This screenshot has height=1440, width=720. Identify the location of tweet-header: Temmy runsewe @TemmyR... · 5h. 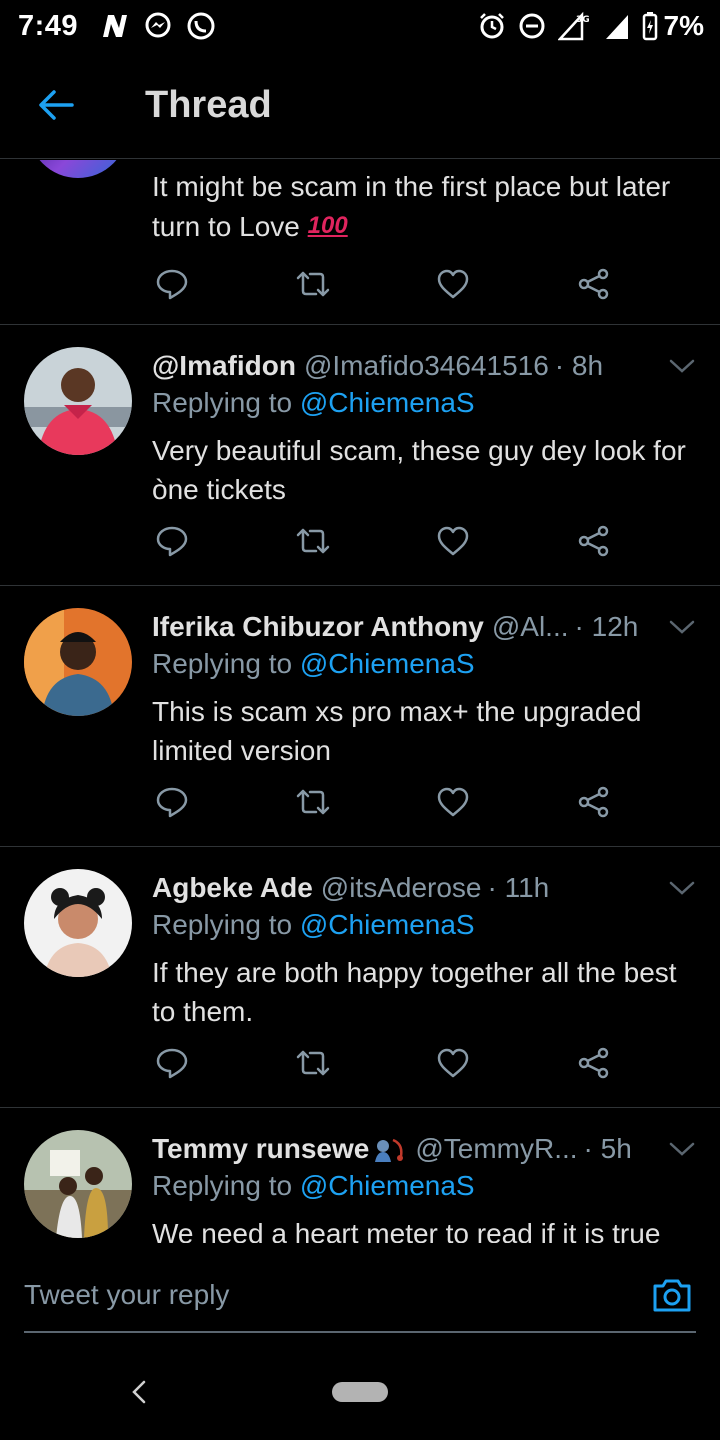
(424, 1149).